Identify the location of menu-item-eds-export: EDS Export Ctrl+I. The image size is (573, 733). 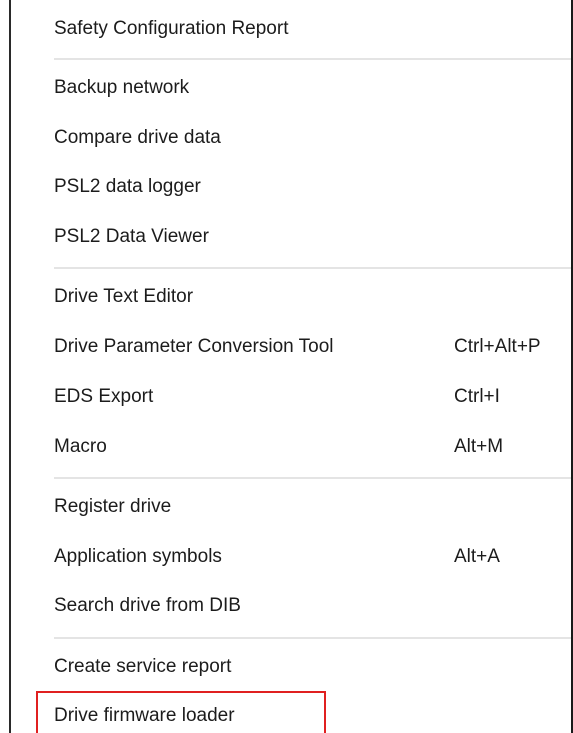
(311, 397).